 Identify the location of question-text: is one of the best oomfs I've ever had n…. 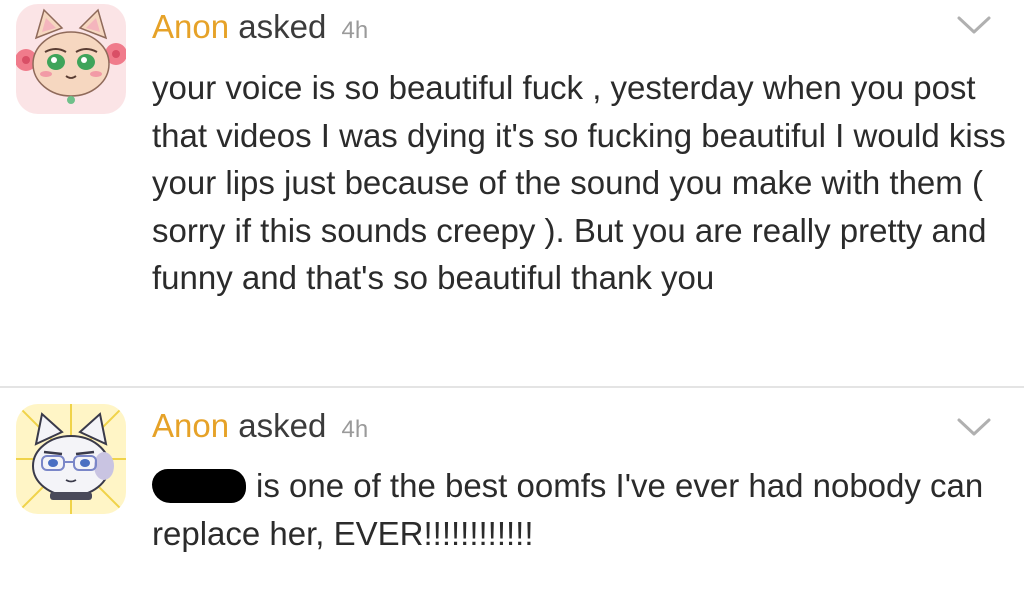
(568, 509).